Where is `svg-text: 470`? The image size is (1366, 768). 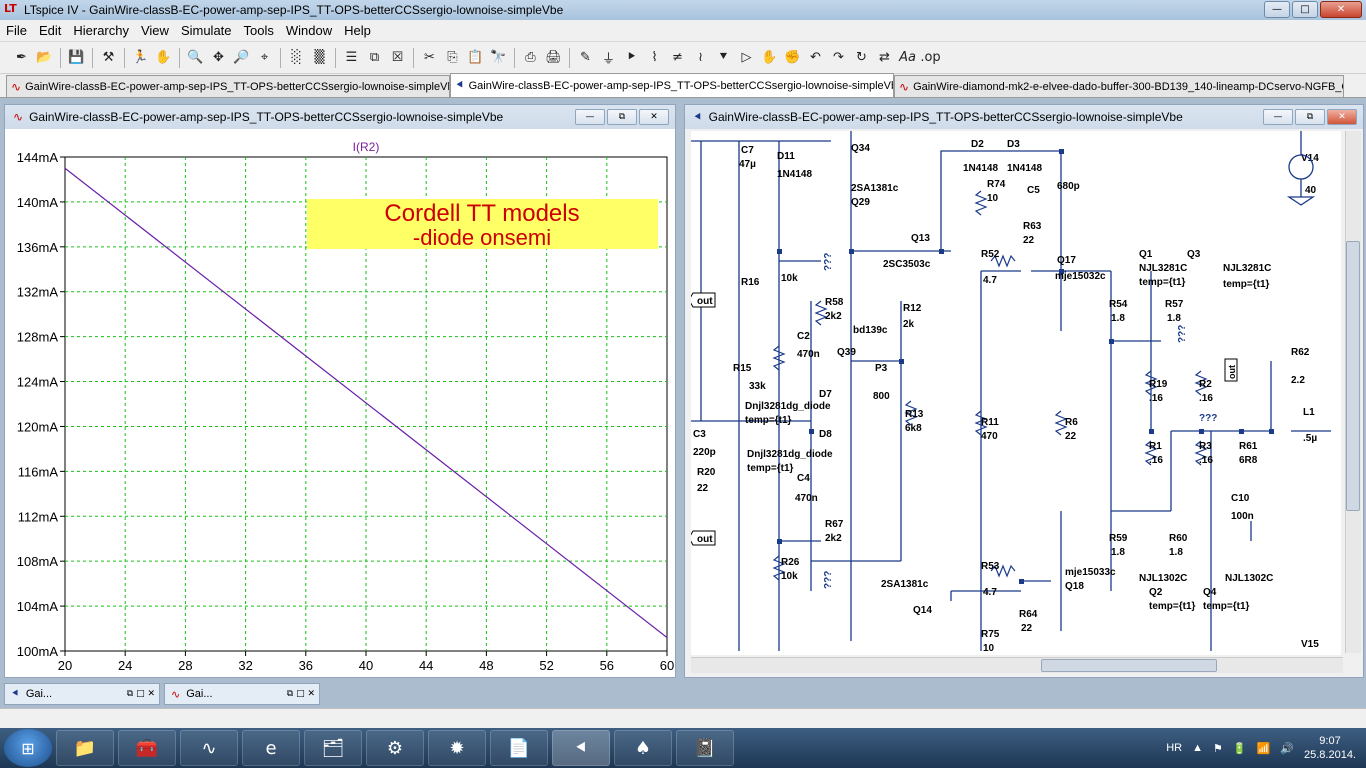 svg-text: 470 is located at coordinates (989, 436).